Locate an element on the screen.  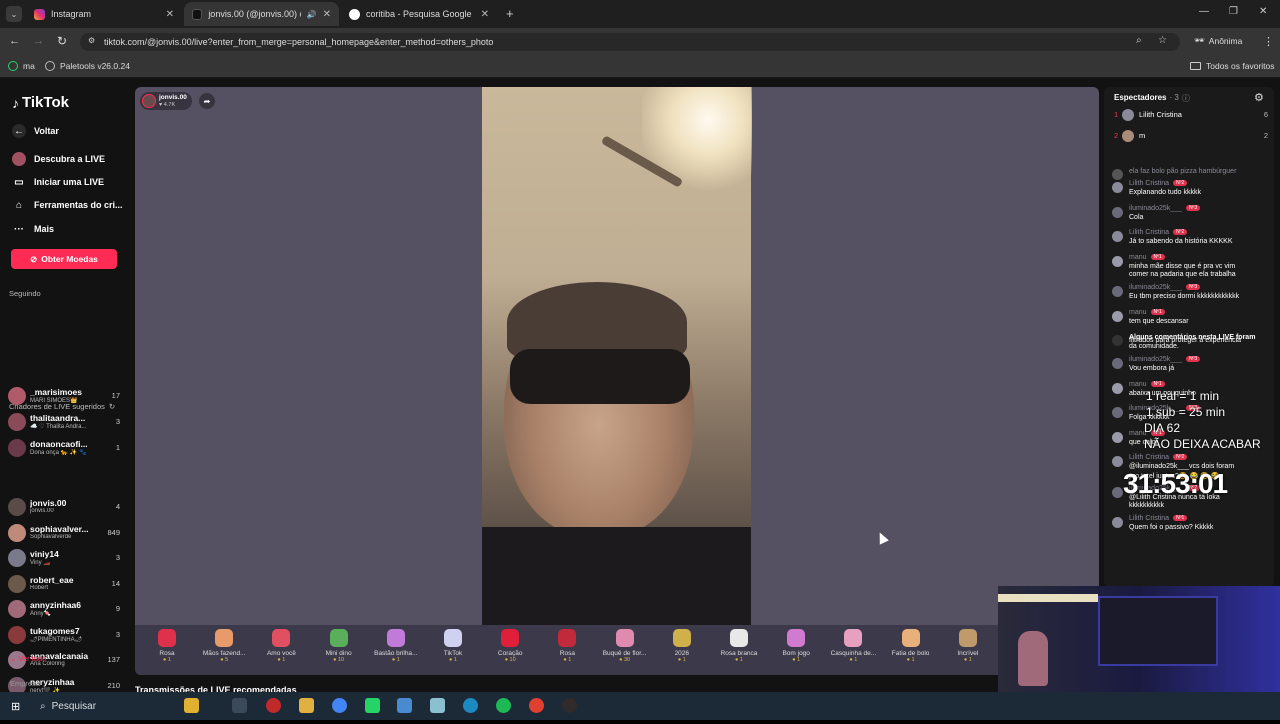
edge-icon is located at coordinates (470, 705).